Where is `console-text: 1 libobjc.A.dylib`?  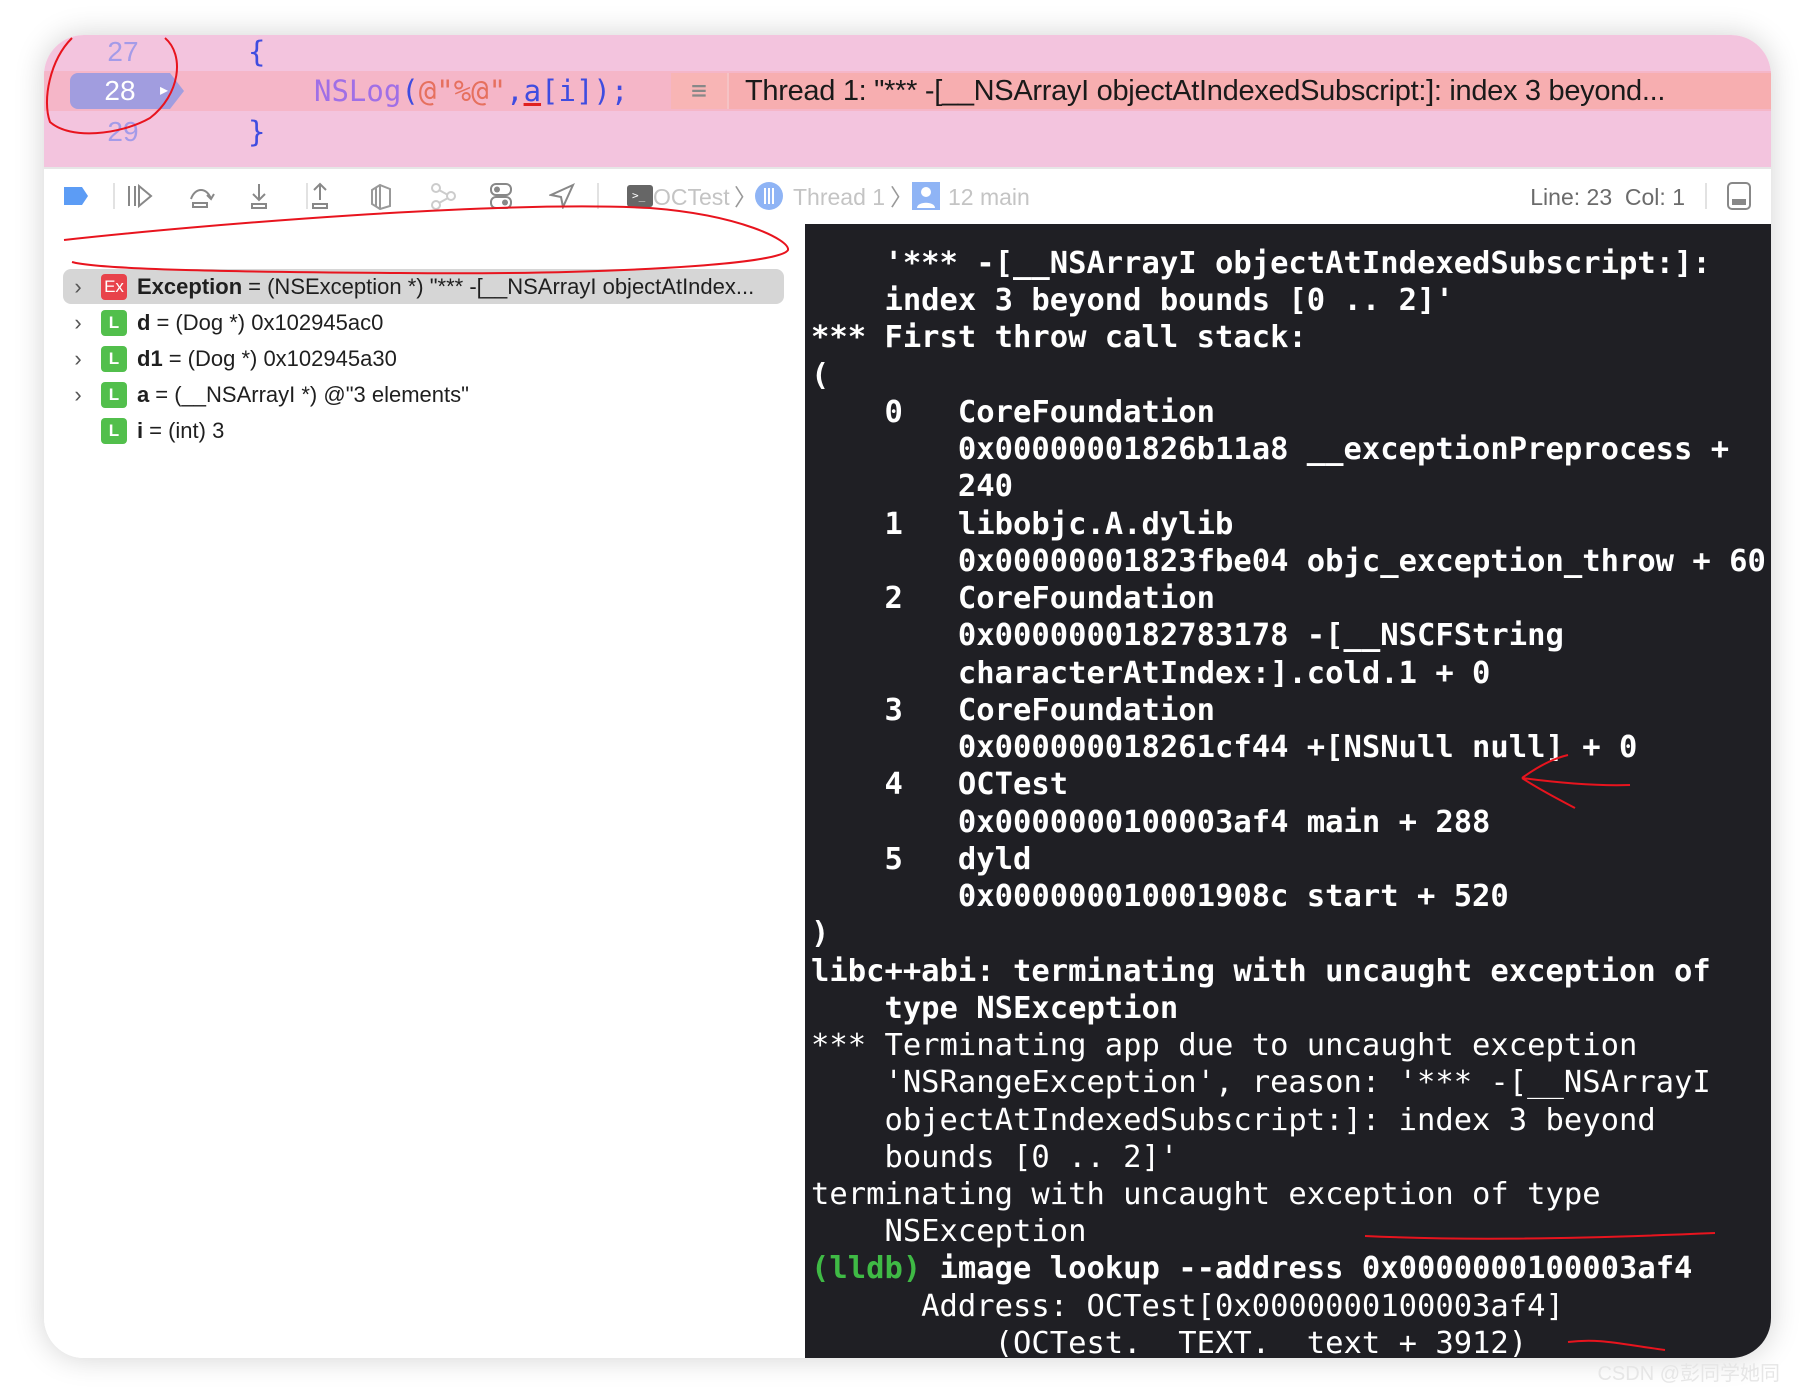 console-text: 1 libobjc.A.dylib is located at coordinates (1022, 524).